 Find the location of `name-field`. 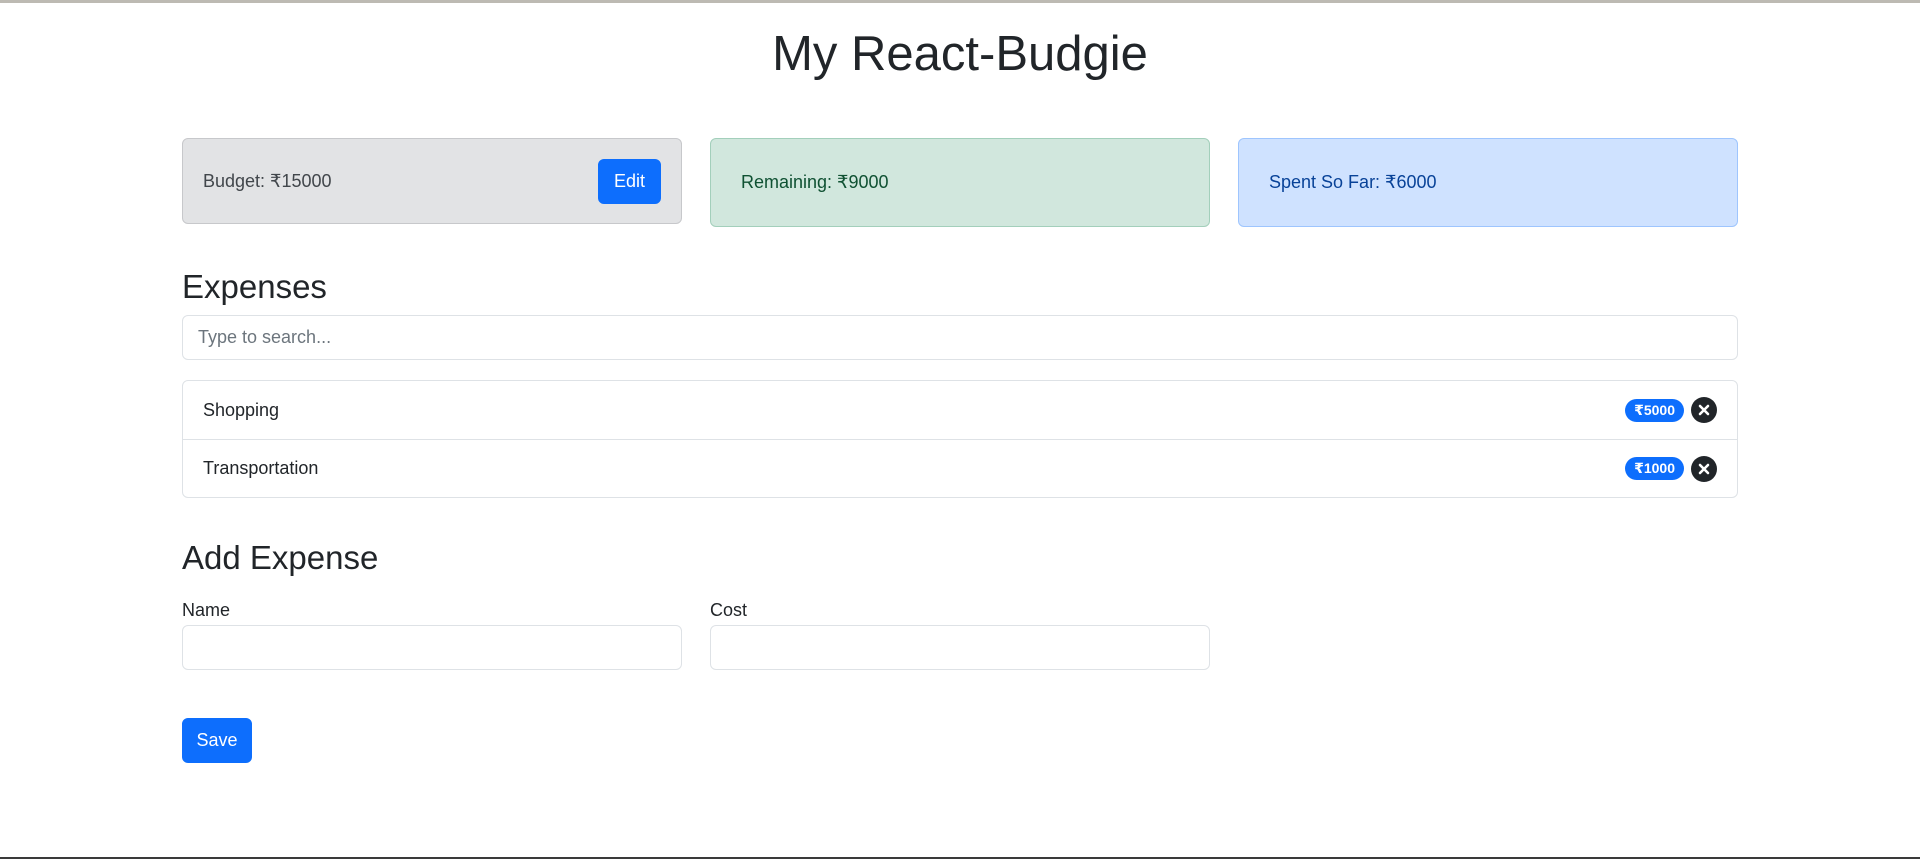

name-field is located at coordinates (432, 647).